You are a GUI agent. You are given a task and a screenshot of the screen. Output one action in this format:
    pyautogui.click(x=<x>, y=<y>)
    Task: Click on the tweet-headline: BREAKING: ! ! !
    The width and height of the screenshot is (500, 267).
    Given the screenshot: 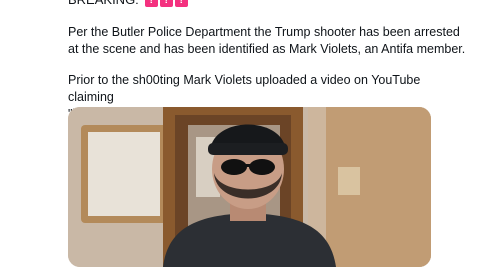 What is the action you would take?
    pyautogui.click(x=128, y=4)
    